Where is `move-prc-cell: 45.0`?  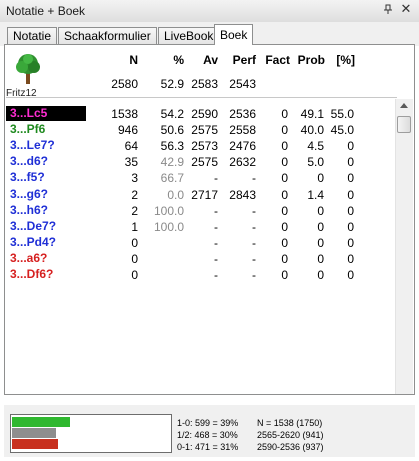 move-prc-cell: 45.0 is located at coordinates (342, 130).